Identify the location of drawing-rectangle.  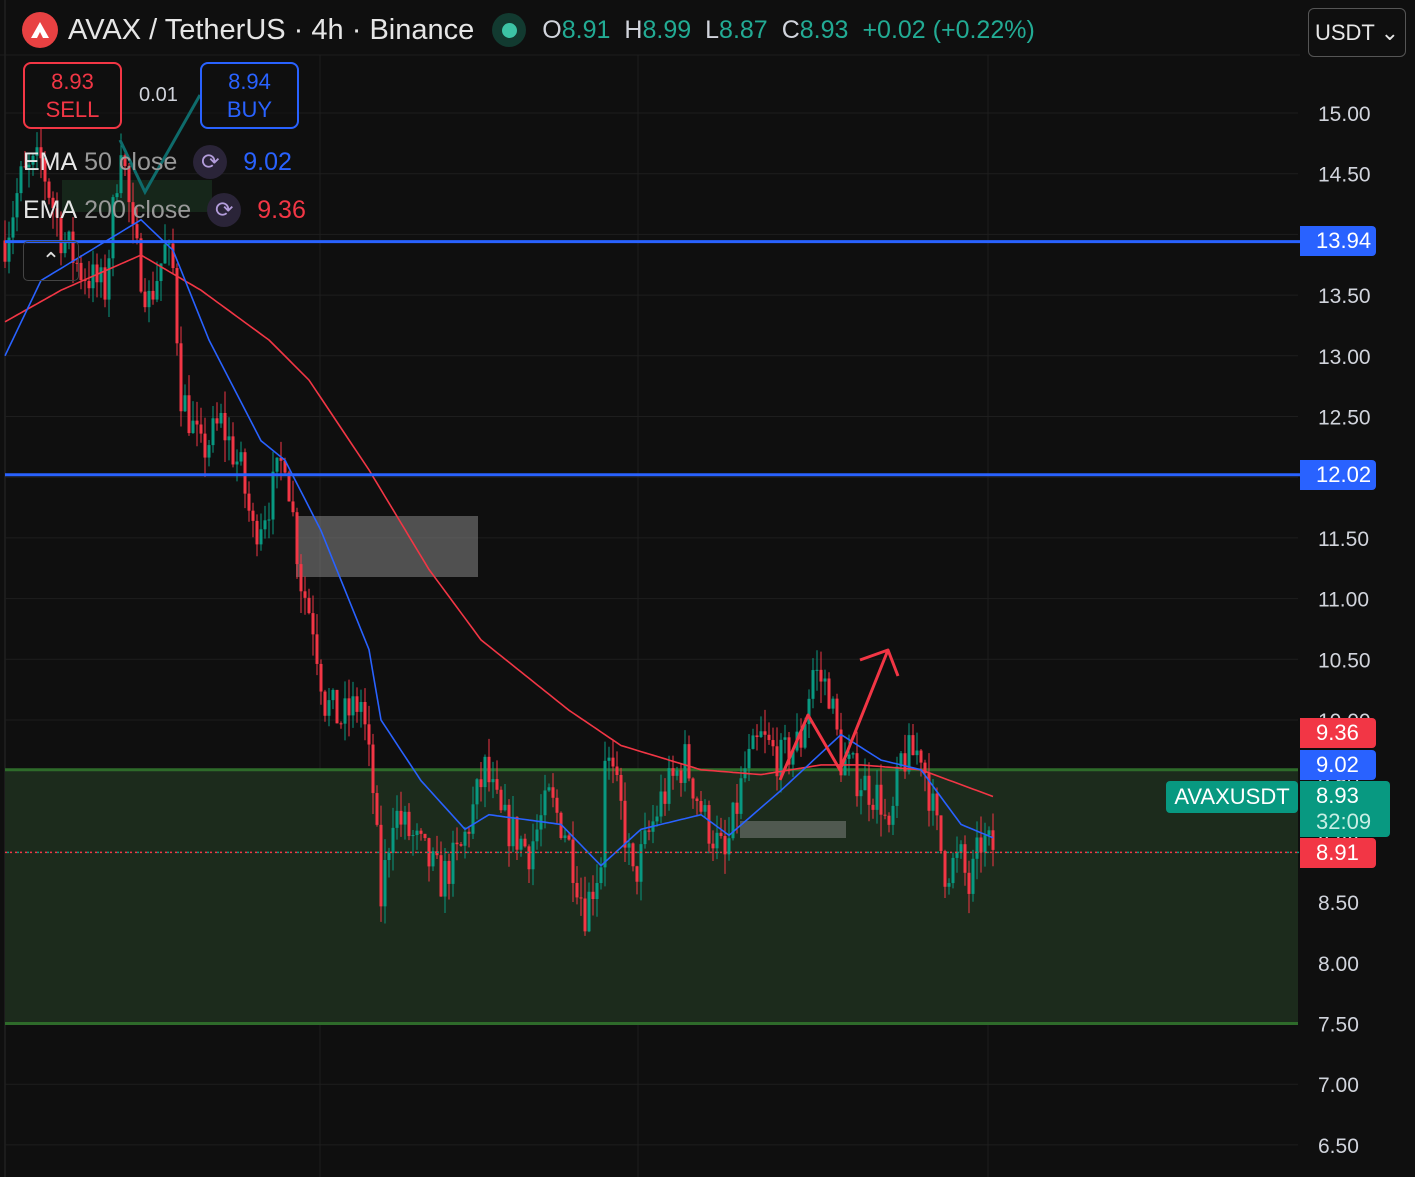
(793, 829).